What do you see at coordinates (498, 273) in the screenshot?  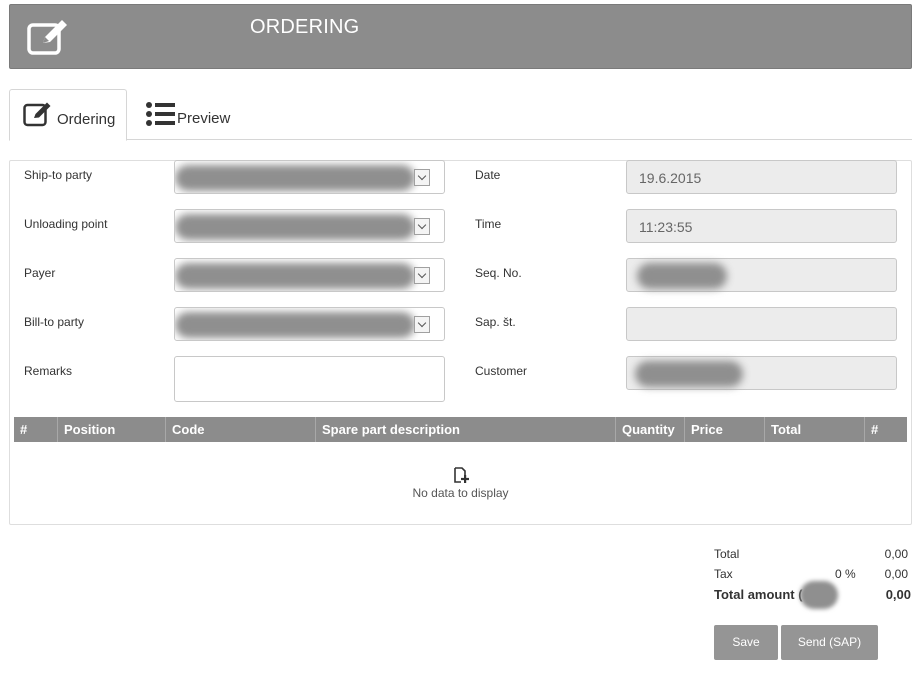 I see `seq-no-label: Seq. No.` at bounding box center [498, 273].